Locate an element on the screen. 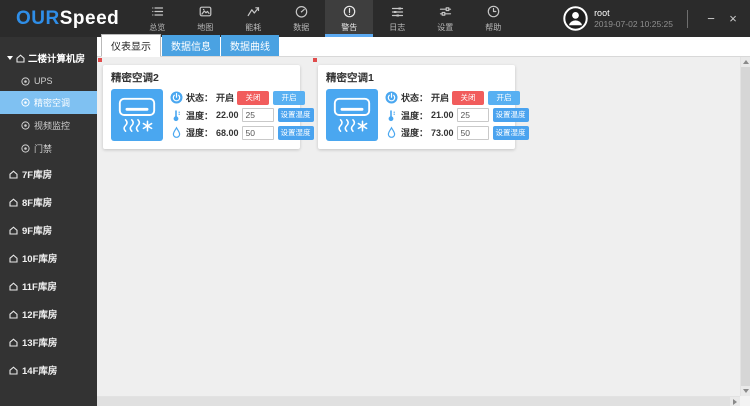 This screenshot has width=750, height=406. user-info: root 2019-07-02 10:25:25 is located at coordinates (633, 19).